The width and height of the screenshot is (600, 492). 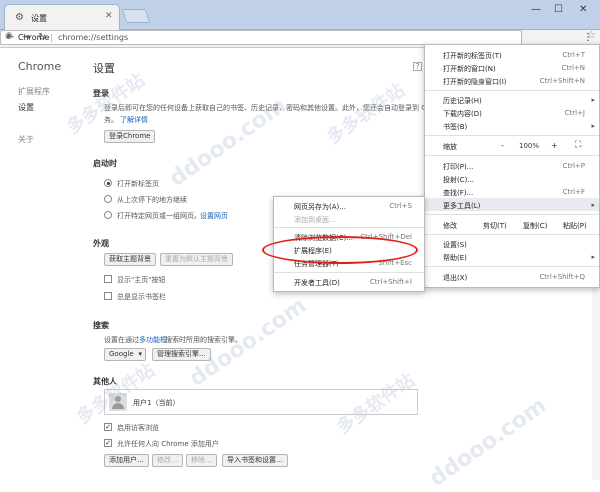 I want to click on highlight-ellipse, so click(x=340, y=250).